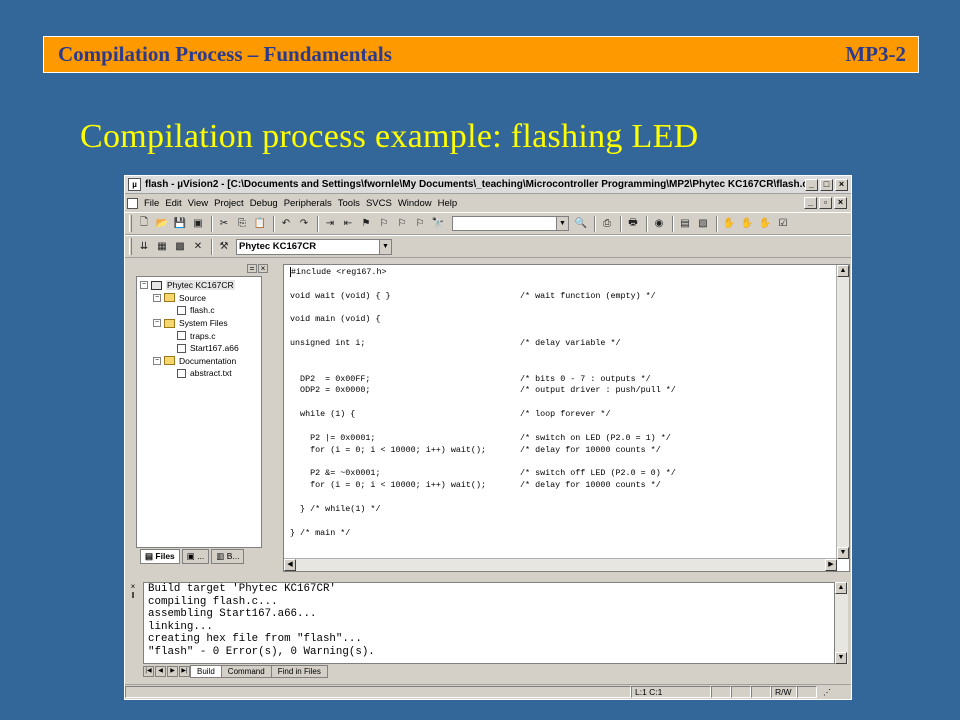 Image resolution: width=960 pixels, height=720 pixels. Describe the element at coordinates (510, 223) in the screenshot. I see `find-combo: ▼` at that location.